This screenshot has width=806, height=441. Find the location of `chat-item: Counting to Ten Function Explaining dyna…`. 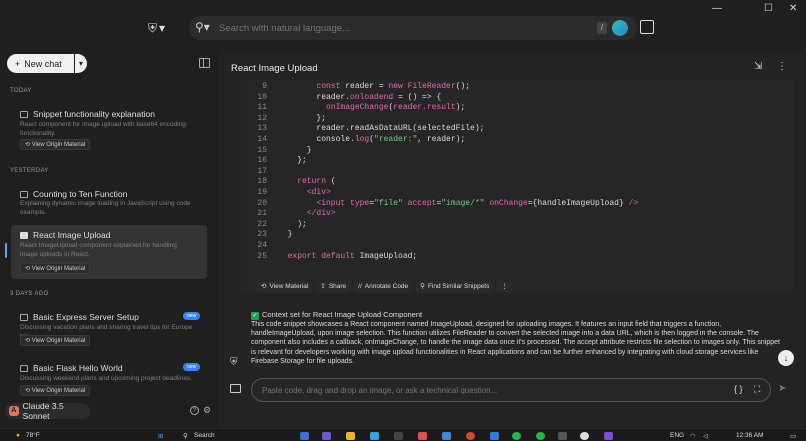

chat-item: Counting to Ten Function Explaining dyna… is located at coordinates (109, 201).